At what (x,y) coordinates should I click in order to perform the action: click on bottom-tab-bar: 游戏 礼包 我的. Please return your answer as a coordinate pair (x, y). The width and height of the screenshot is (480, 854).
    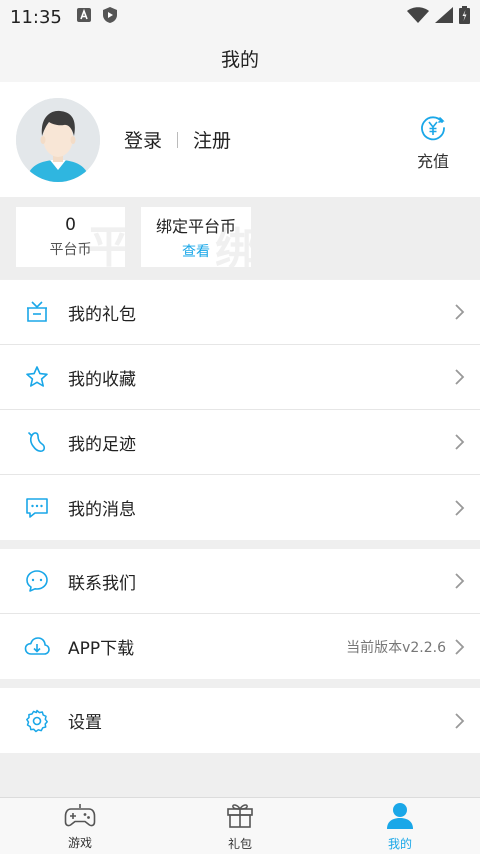
    Looking at the image, I should click on (240, 825).